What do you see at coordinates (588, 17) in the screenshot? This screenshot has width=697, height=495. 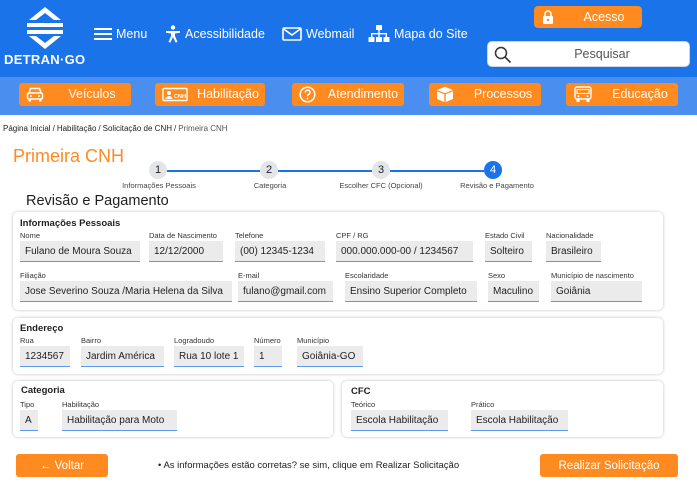 I see `login-button: Acesso` at bounding box center [588, 17].